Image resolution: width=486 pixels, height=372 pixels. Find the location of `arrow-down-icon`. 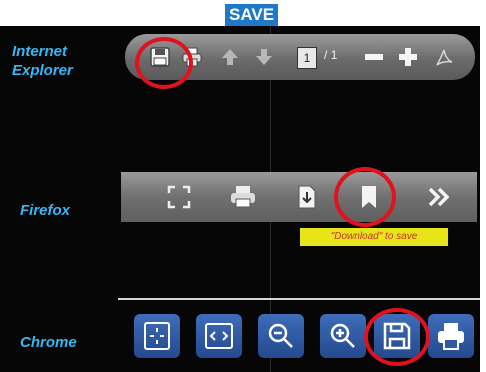

arrow-down-icon is located at coordinates (264, 57).